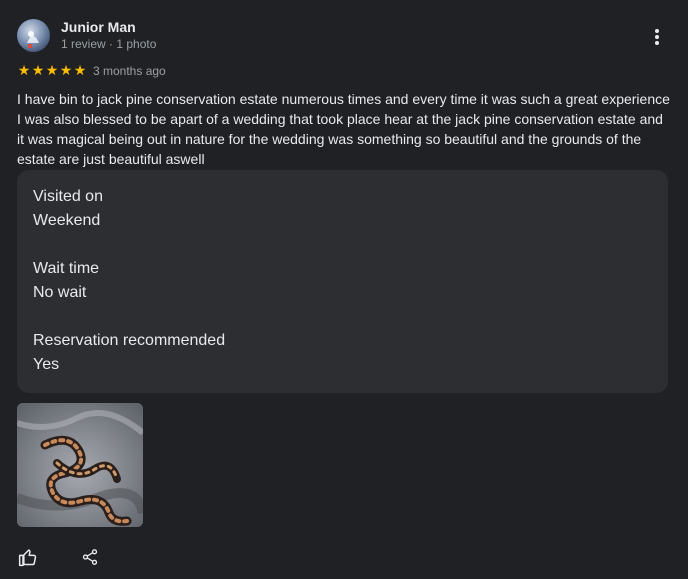 Image resolution: width=688 pixels, height=579 pixels. I want to click on detail-label: Reservation recommended, so click(129, 340).